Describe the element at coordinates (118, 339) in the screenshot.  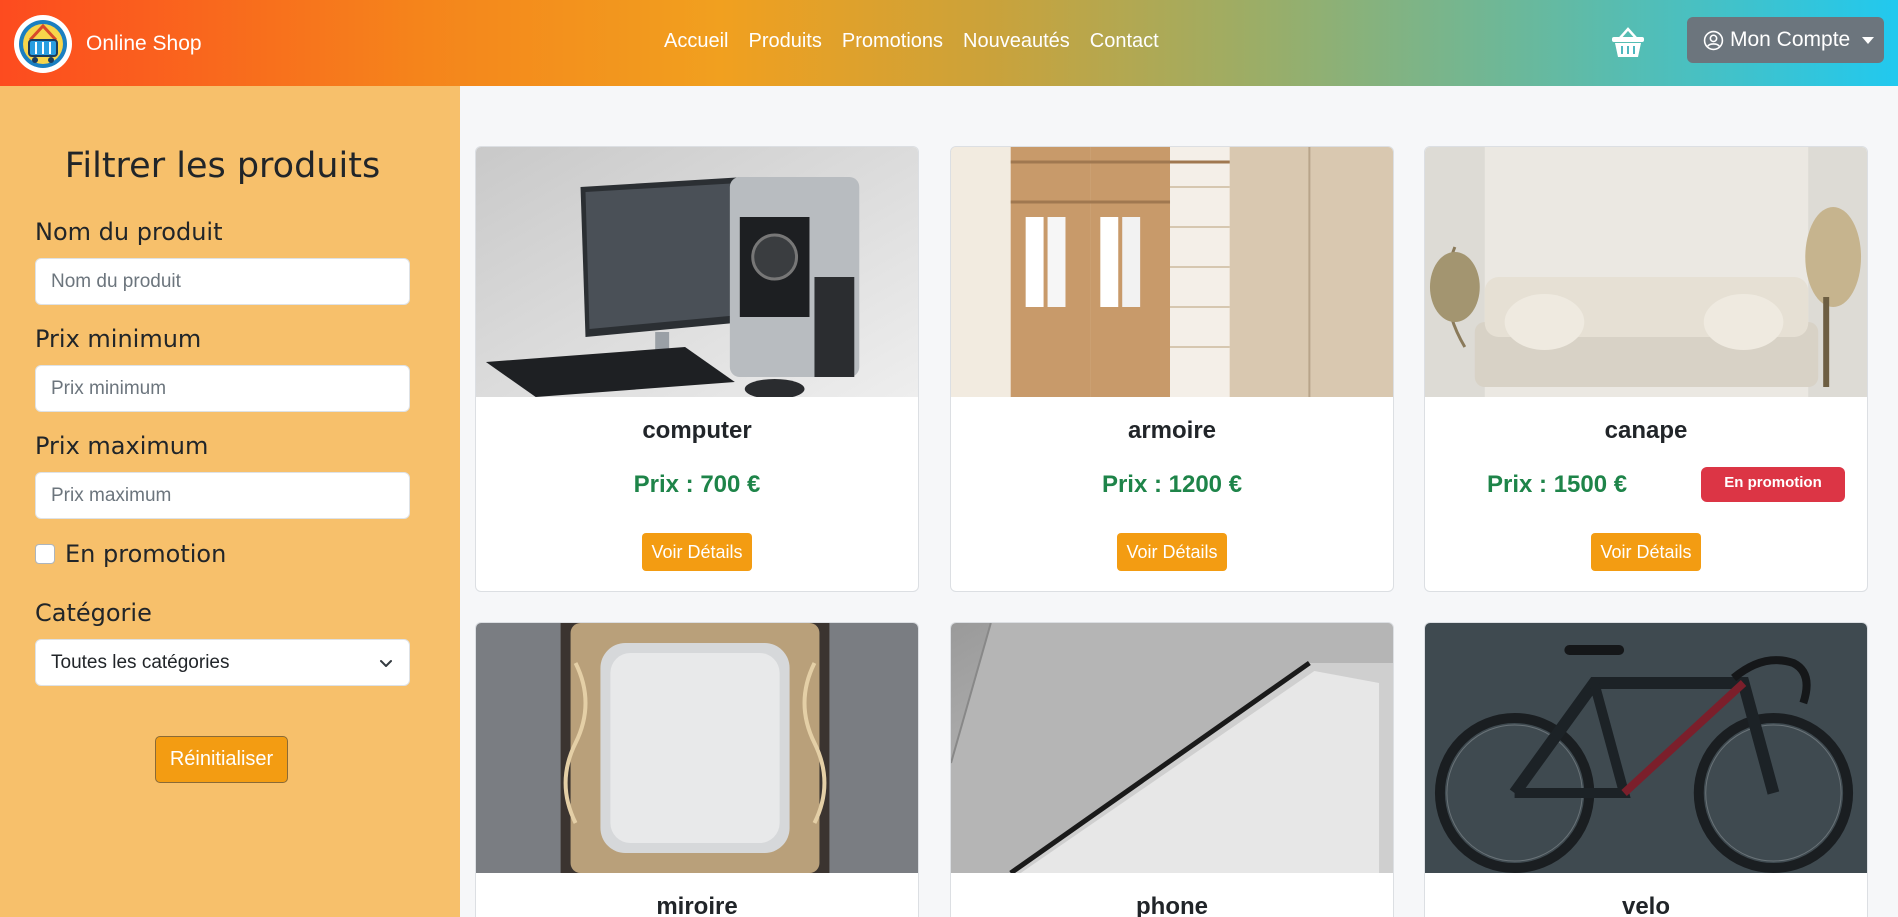
I see `min-price-label: Prix minimum` at that location.